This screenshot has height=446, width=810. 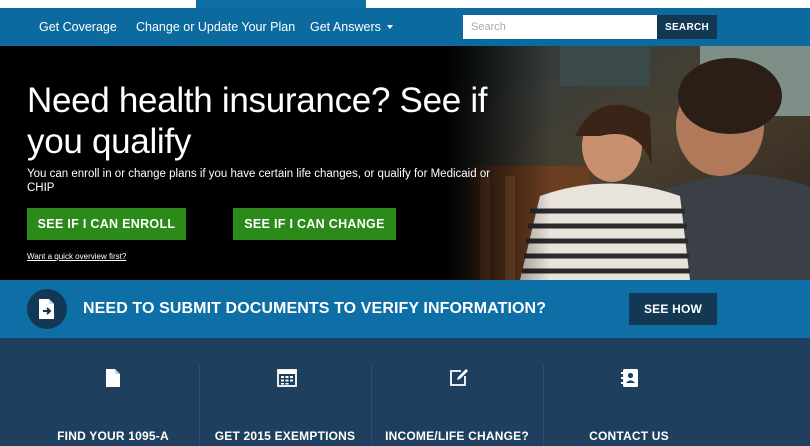 I want to click on document-icon, so click(x=113, y=378).